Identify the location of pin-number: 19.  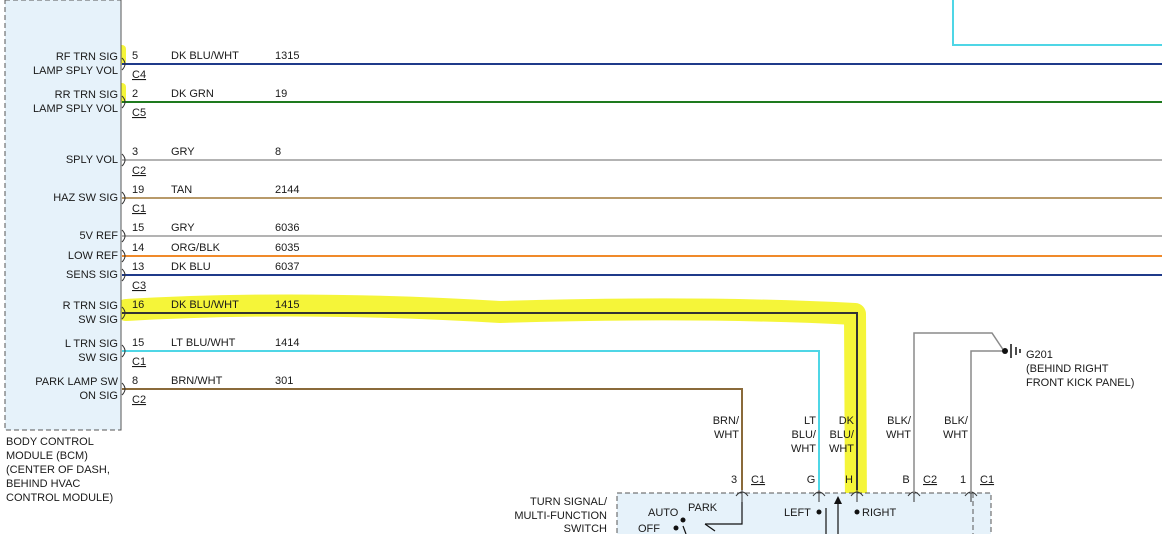
(138, 190).